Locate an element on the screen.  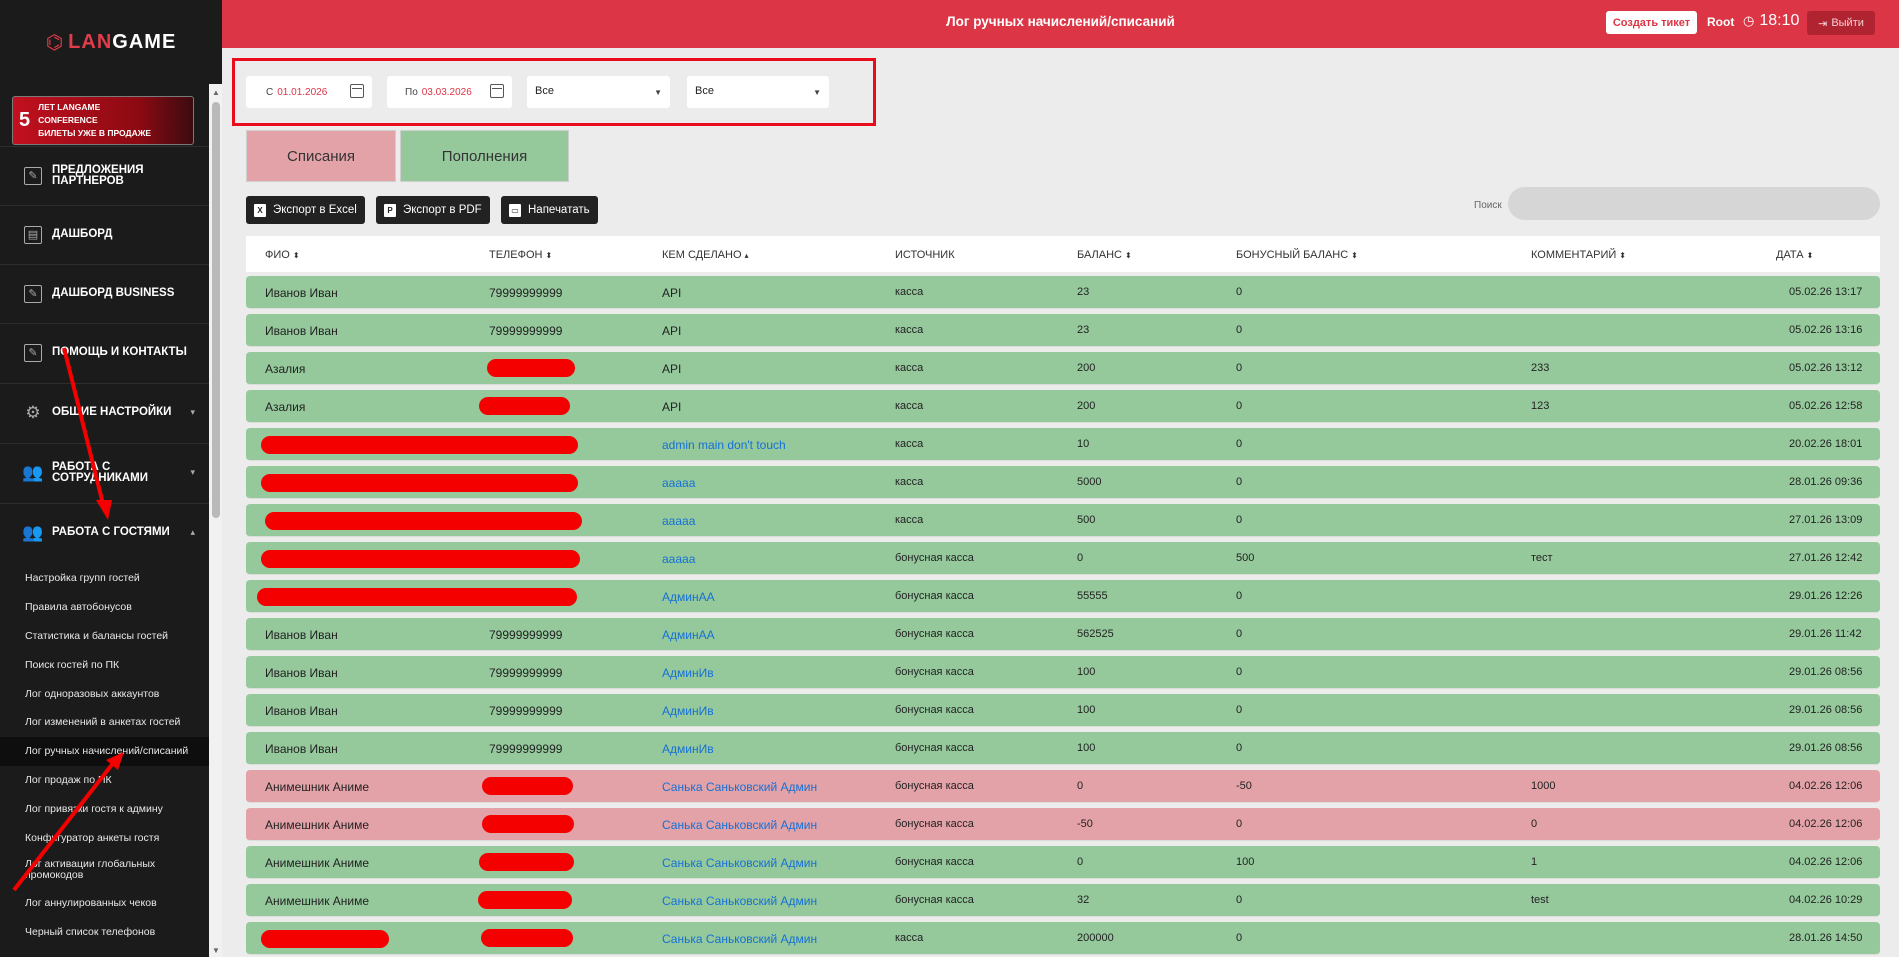
sidebar-scrollbar: ▲ ▼ is located at coordinates (215, 520).